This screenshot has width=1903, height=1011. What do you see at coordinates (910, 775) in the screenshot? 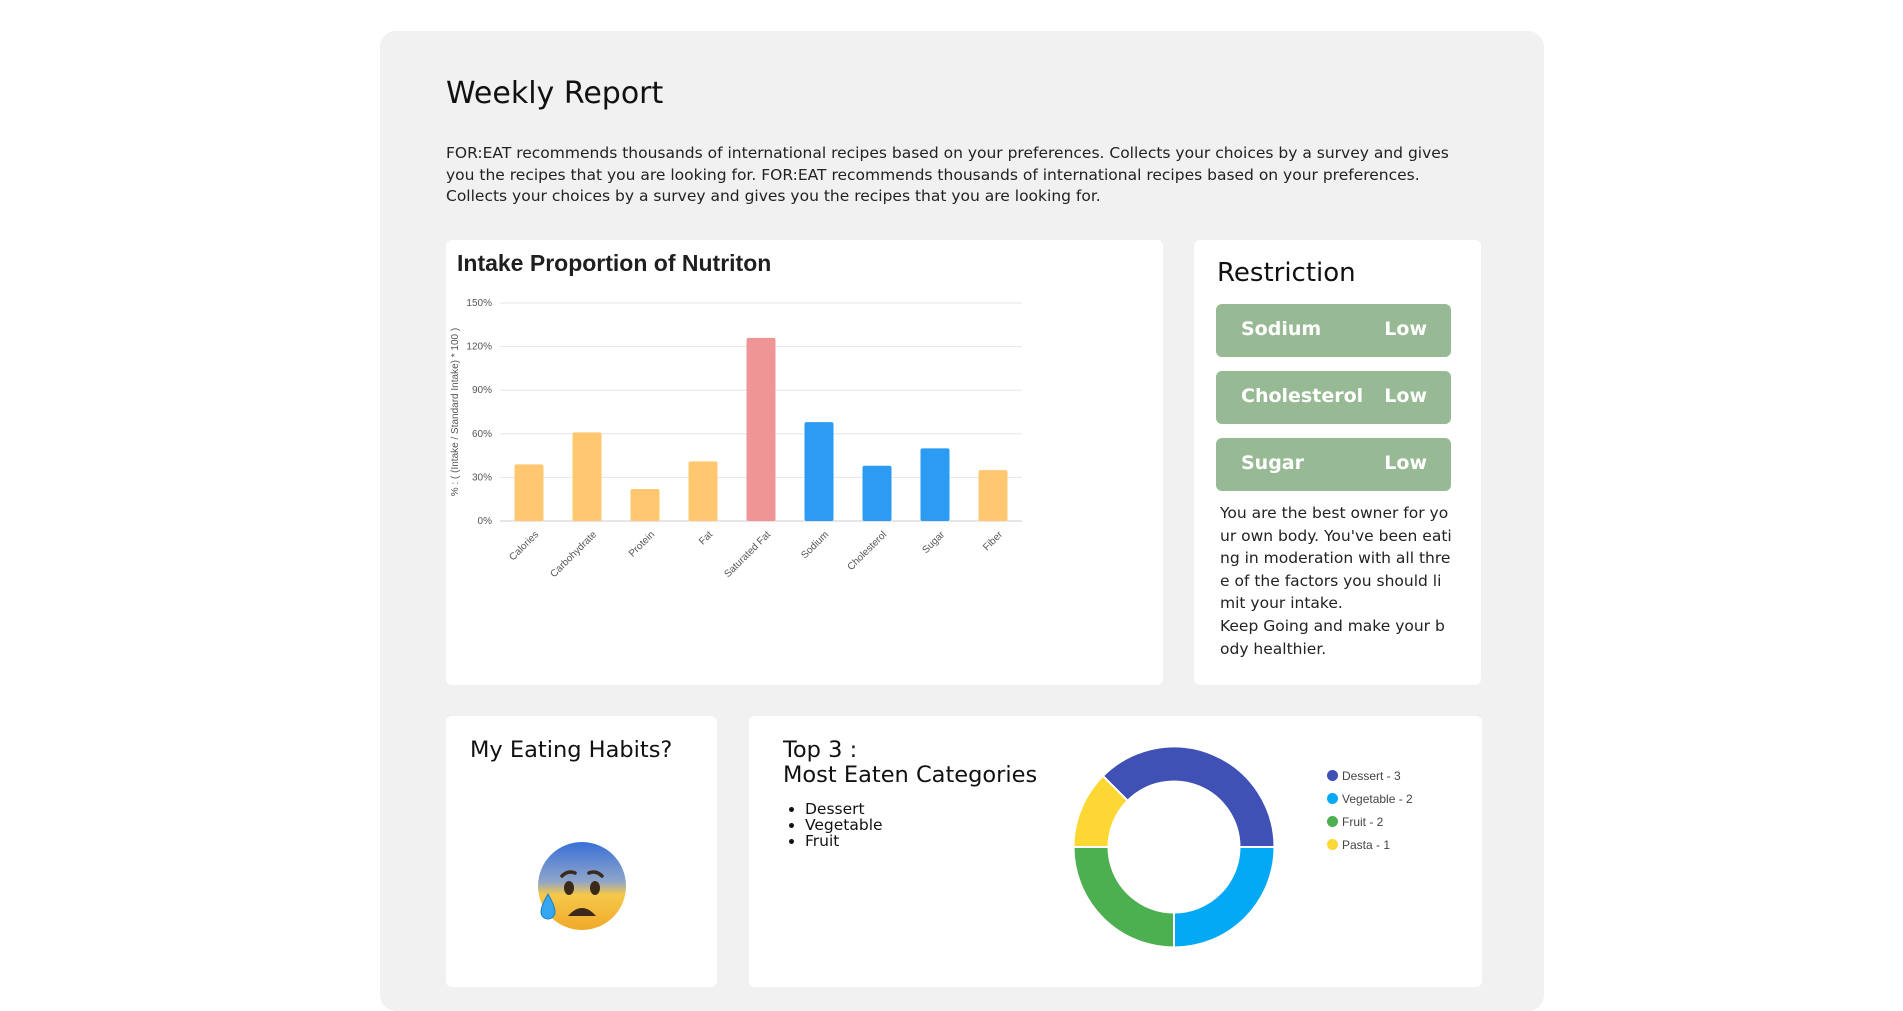
I see `top3-title-line2: Most Eaten Categories` at bounding box center [910, 775].